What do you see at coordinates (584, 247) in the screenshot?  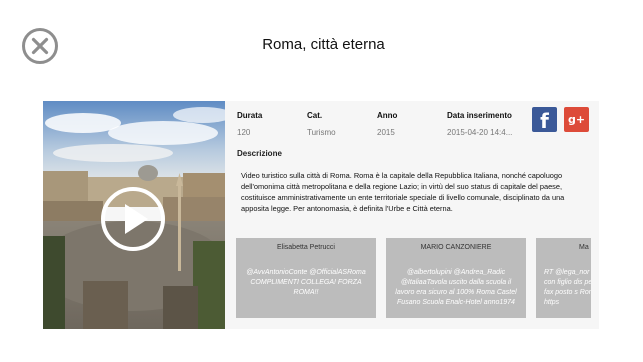 I see `comment-author: Ma` at bounding box center [584, 247].